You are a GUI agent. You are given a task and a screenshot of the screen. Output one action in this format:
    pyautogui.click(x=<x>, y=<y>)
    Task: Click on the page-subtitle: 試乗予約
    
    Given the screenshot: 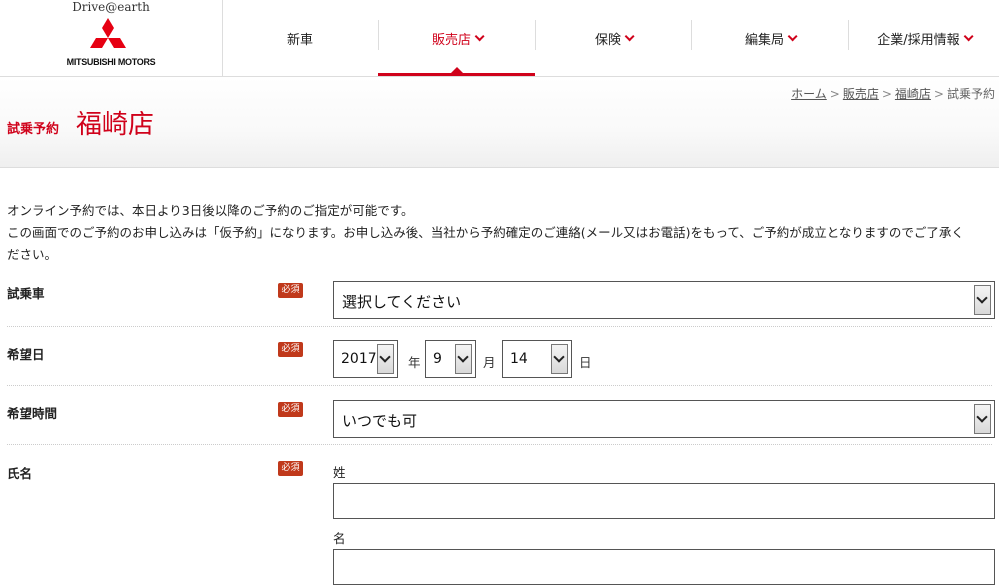 What is the action you would take?
    pyautogui.click(x=33, y=129)
    